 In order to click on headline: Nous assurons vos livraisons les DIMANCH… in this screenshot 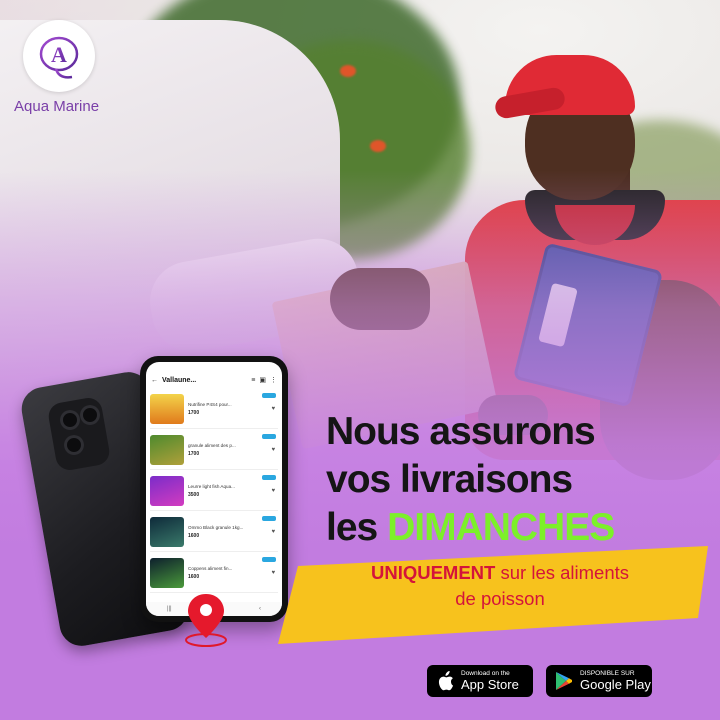, I will do `click(470, 480)`.